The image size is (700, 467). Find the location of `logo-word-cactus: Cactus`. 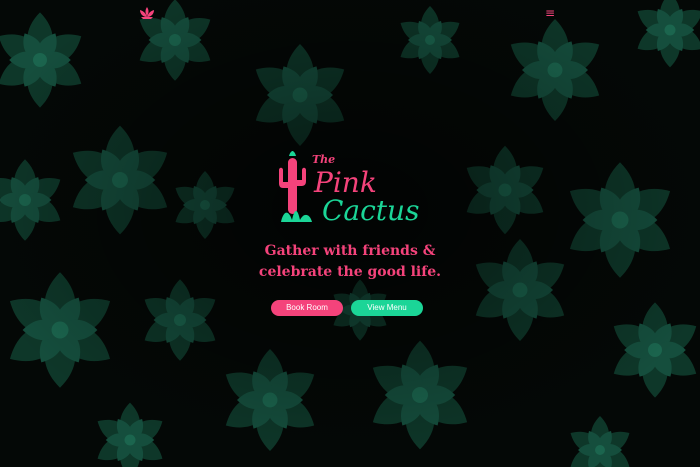

logo-word-cactus: Cactus is located at coordinates (370, 210).